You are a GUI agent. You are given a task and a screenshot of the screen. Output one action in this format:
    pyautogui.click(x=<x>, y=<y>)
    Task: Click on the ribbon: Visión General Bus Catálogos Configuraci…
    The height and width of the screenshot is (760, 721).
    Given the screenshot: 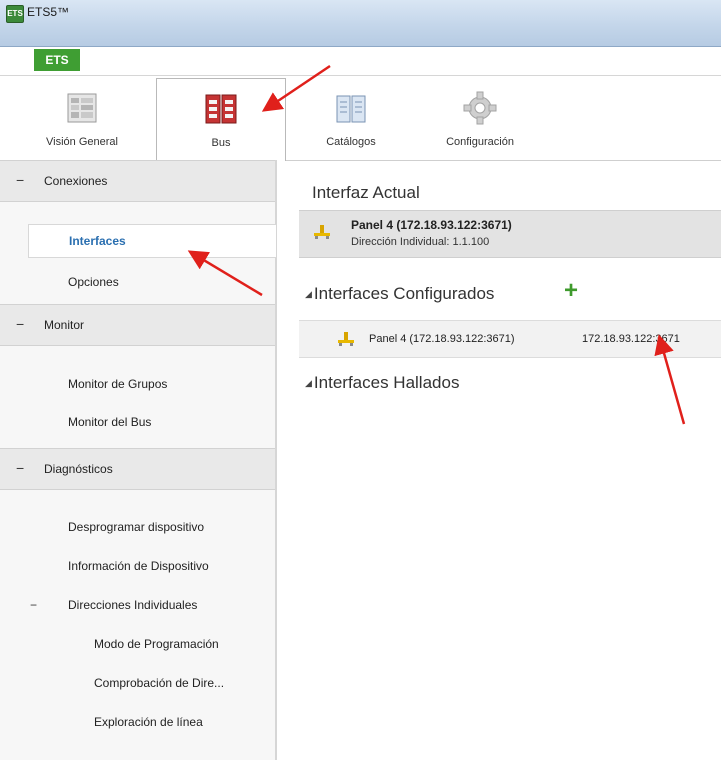 What is the action you would take?
    pyautogui.click(x=360, y=120)
    